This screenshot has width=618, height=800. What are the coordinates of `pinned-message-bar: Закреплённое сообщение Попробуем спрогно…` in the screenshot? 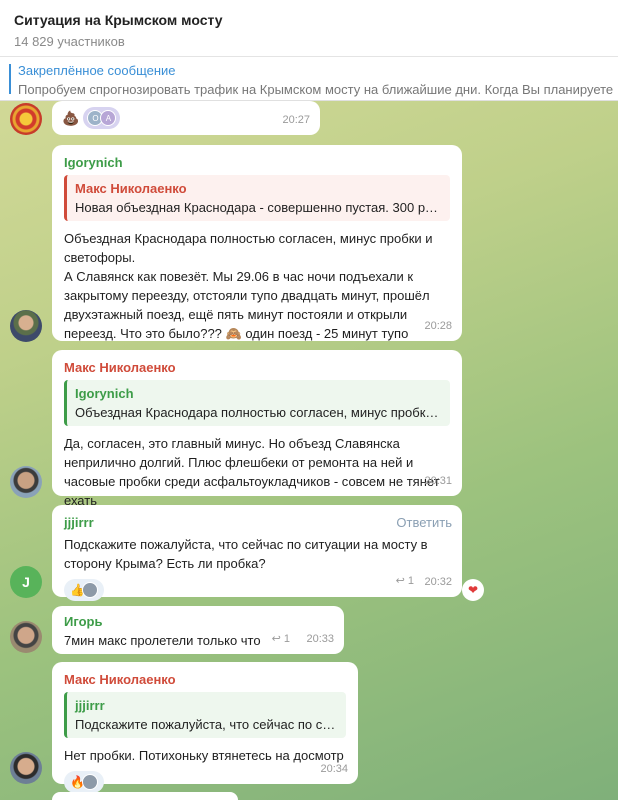 It's located at (309, 79).